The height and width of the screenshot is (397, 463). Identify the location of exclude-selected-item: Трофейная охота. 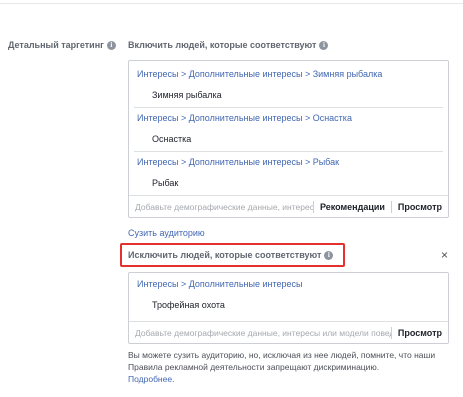
(288, 306).